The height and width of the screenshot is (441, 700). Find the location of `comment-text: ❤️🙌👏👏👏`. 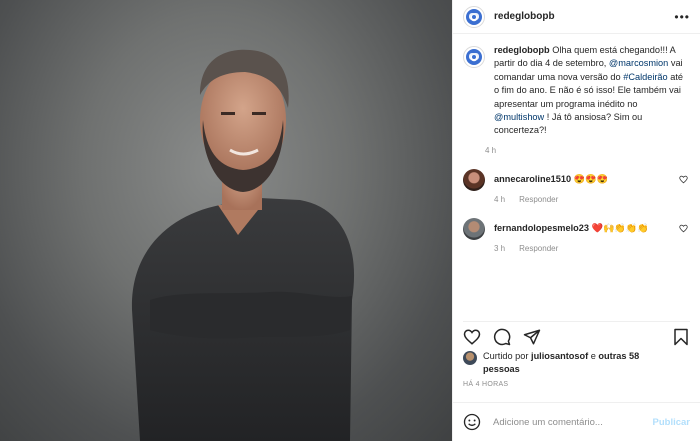

comment-text: ❤️🙌👏👏👏 is located at coordinates (618, 227).